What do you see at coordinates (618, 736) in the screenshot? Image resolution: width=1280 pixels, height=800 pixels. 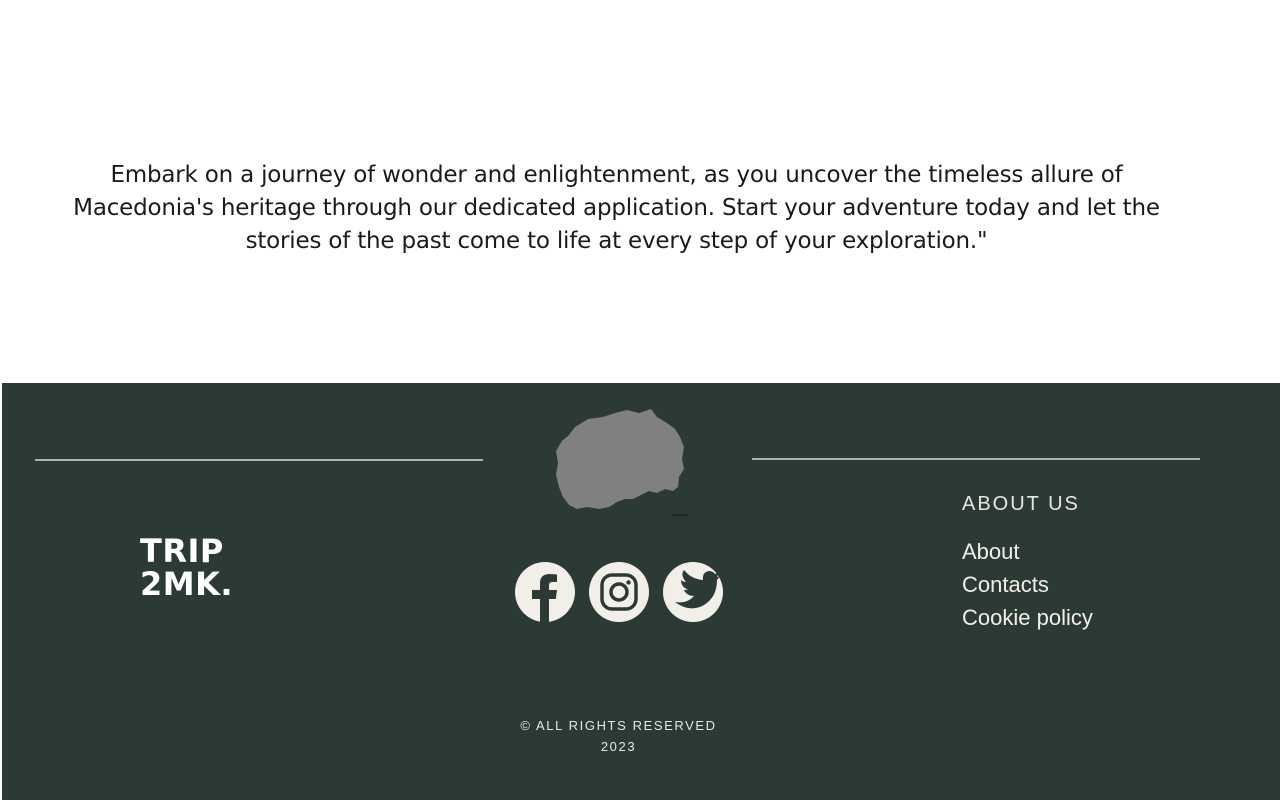 I see `copyright: © ALL RIGHTS RESERVED 2023` at bounding box center [618, 736].